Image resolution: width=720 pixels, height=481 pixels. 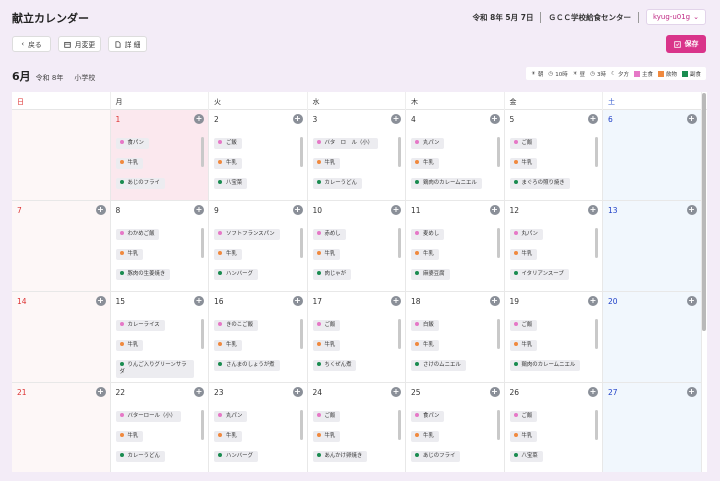 What do you see at coordinates (258, 155) in the screenshot?
I see `day-cell: 2 + ご飯 牛乳 八宝菜` at bounding box center [258, 155].